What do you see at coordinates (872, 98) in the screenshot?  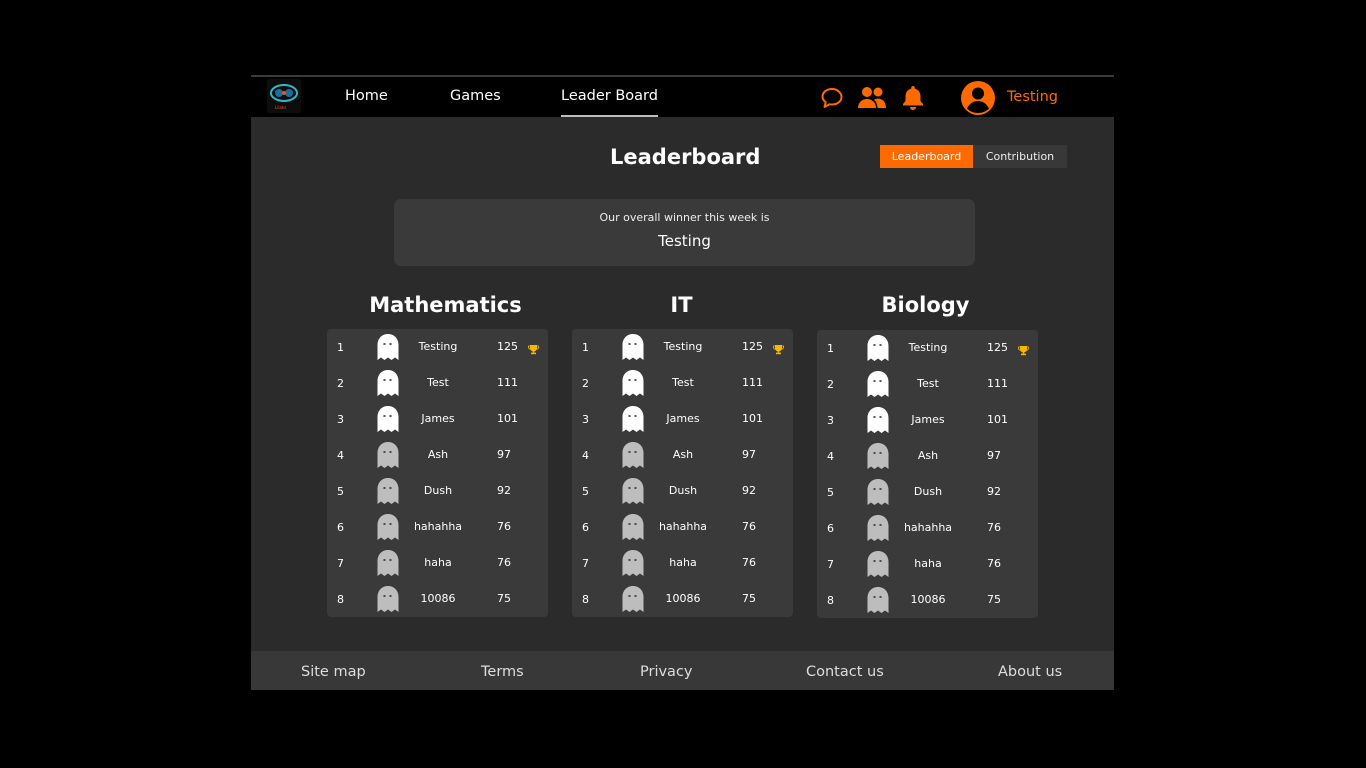 I see `friends-icon` at bounding box center [872, 98].